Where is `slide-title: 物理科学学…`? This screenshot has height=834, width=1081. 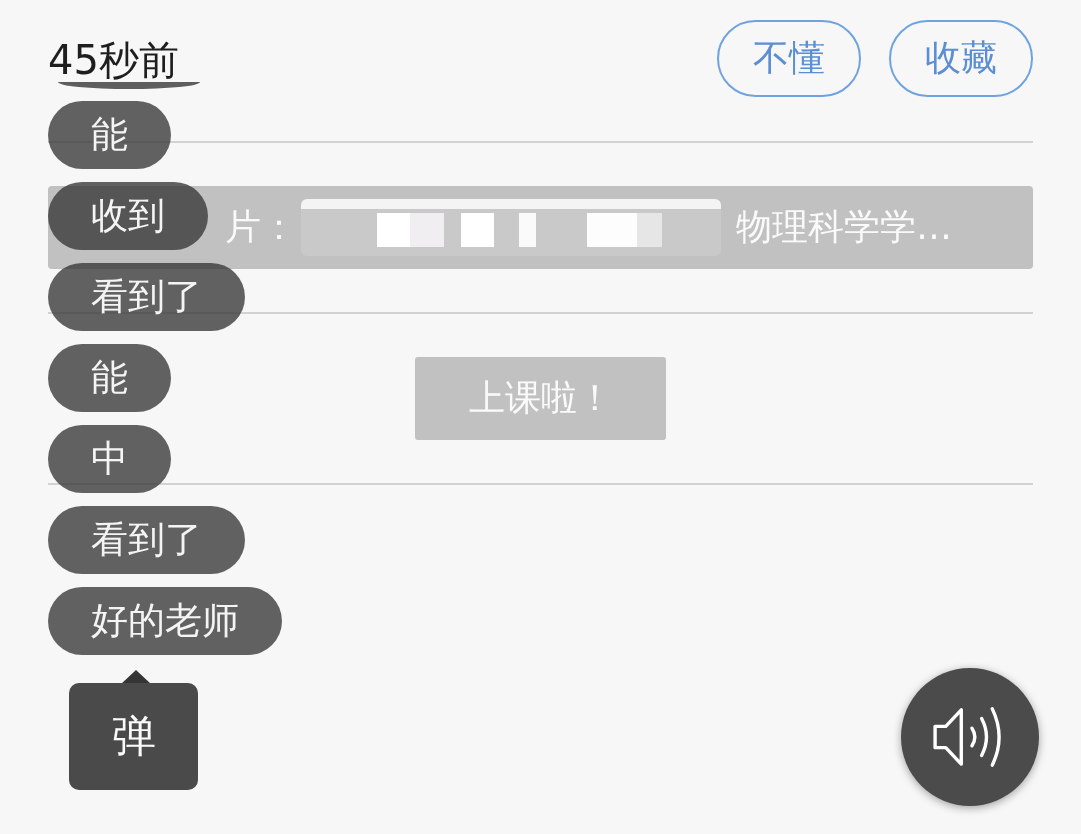 slide-title: 物理科学学… is located at coordinates (844, 227).